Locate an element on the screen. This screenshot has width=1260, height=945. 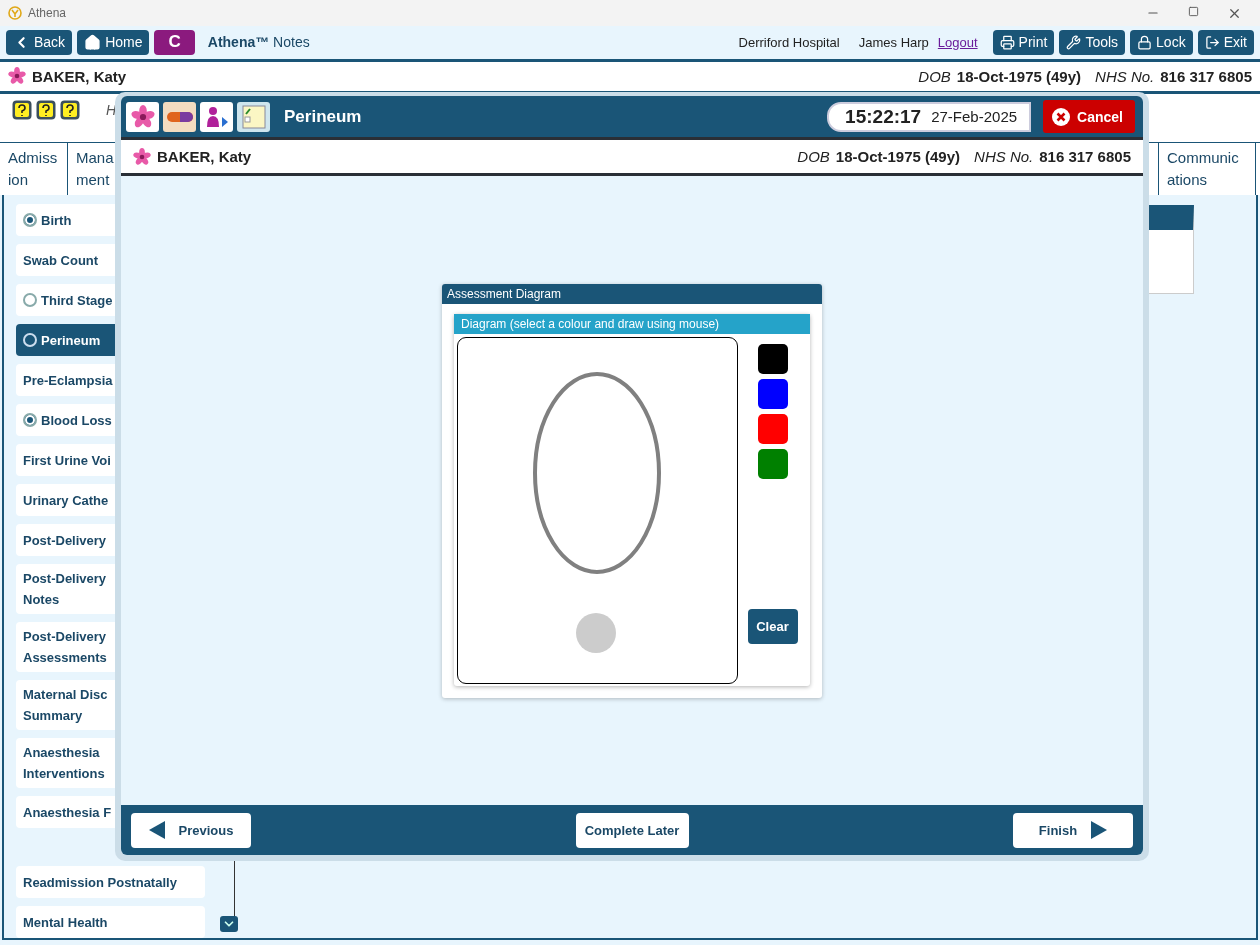
lock-icon is located at coordinates (1145, 42).